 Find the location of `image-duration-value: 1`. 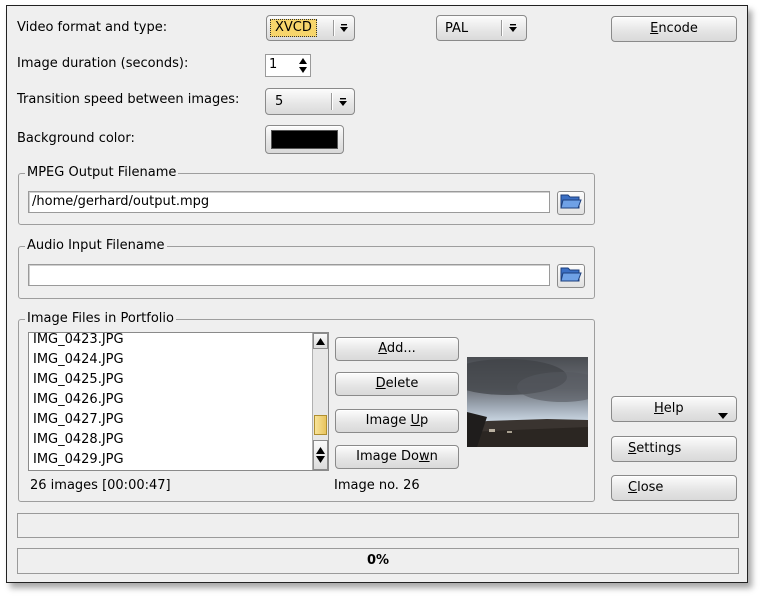

image-duration-value: 1 is located at coordinates (273, 64).